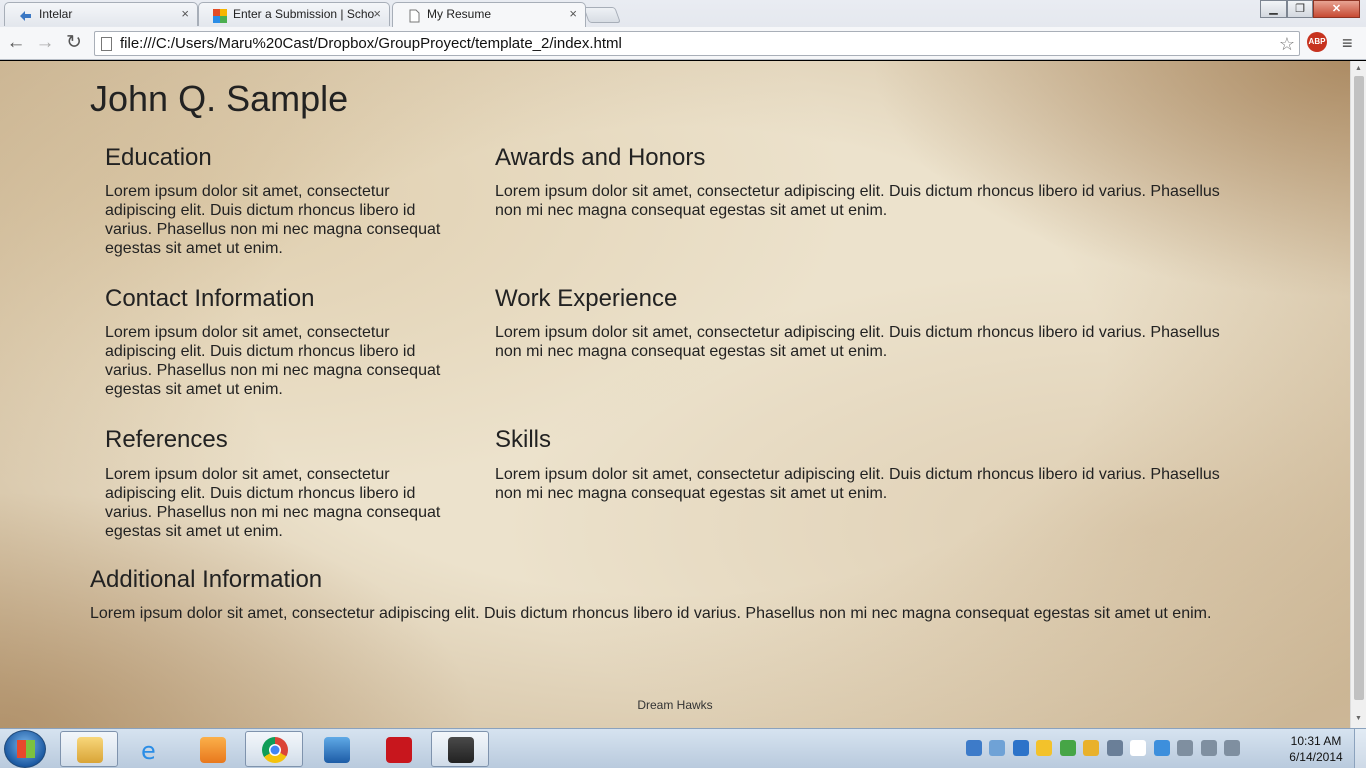 The height and width of the screenshot is (768, 1366). I want to click on cloud-icon, so click(1020, 748).